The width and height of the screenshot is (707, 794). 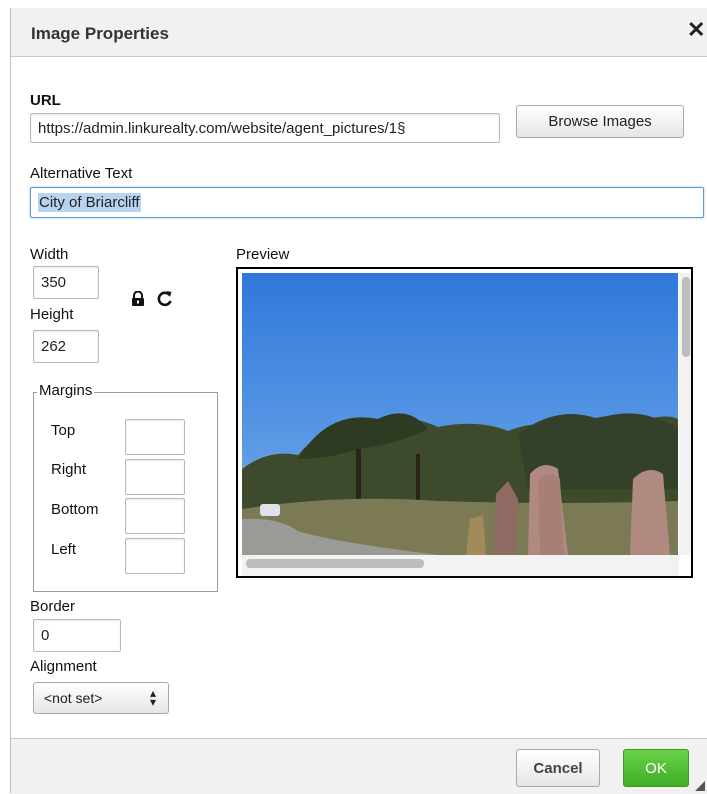 I want to click on border-label: Border, so click(x=53, y=606).